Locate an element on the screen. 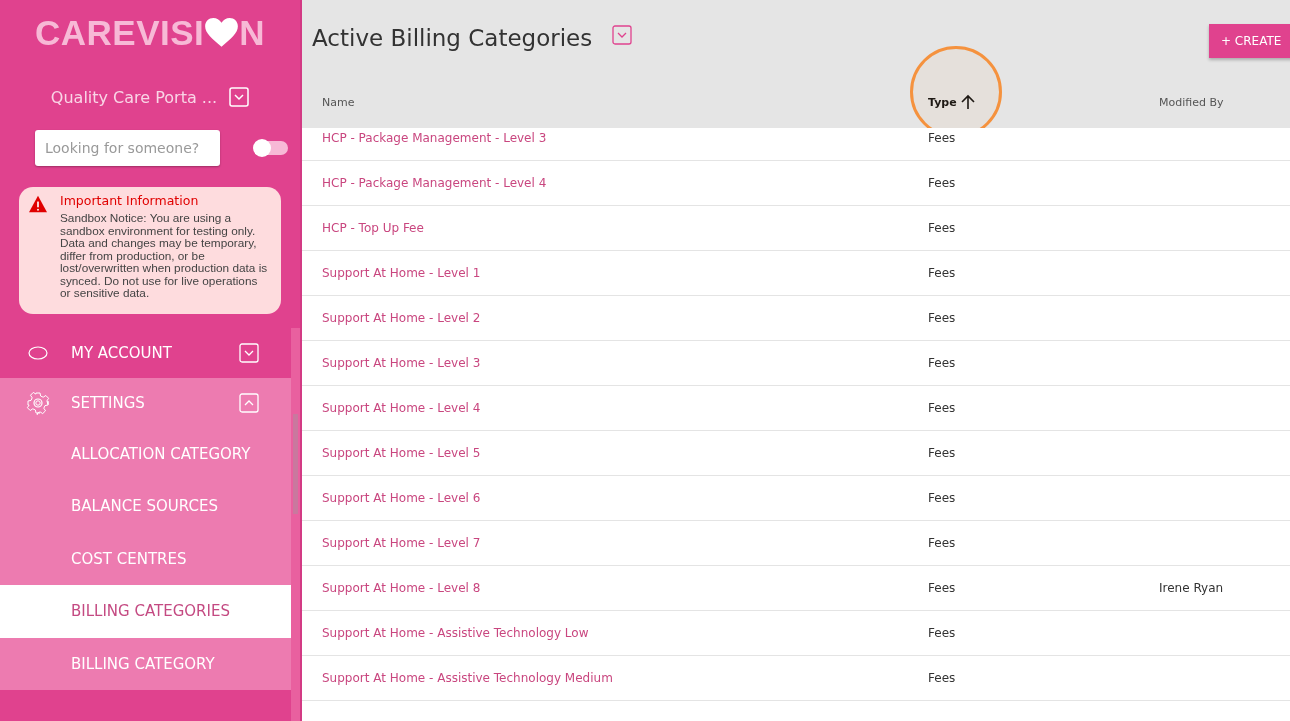 This screenshot has height=721, width=1290. nav-item: BILLING CATEGORY is located at coordinates (145, 663).